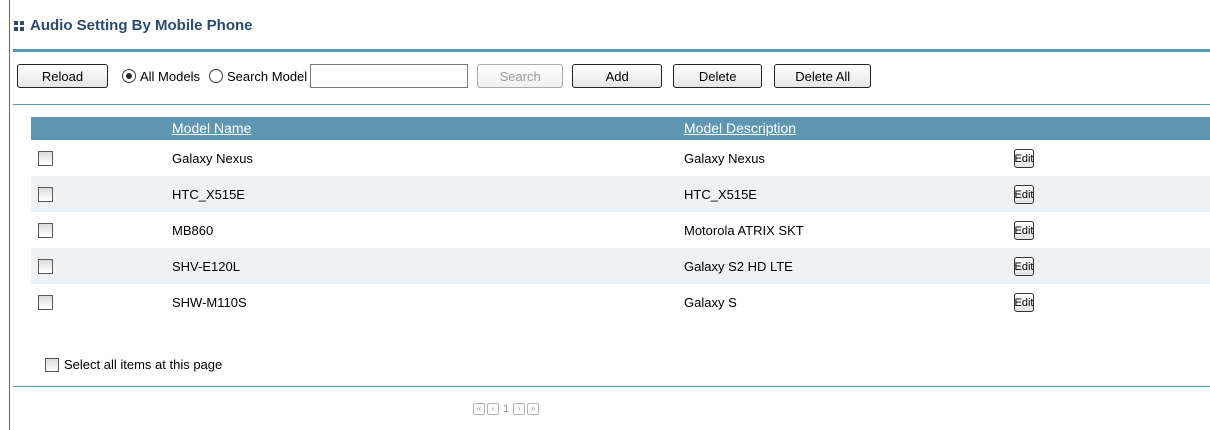 Image resolution: width=1210 pixels, height=430 pixels. I want to click on reload-button: Reload, so click(62, 76).